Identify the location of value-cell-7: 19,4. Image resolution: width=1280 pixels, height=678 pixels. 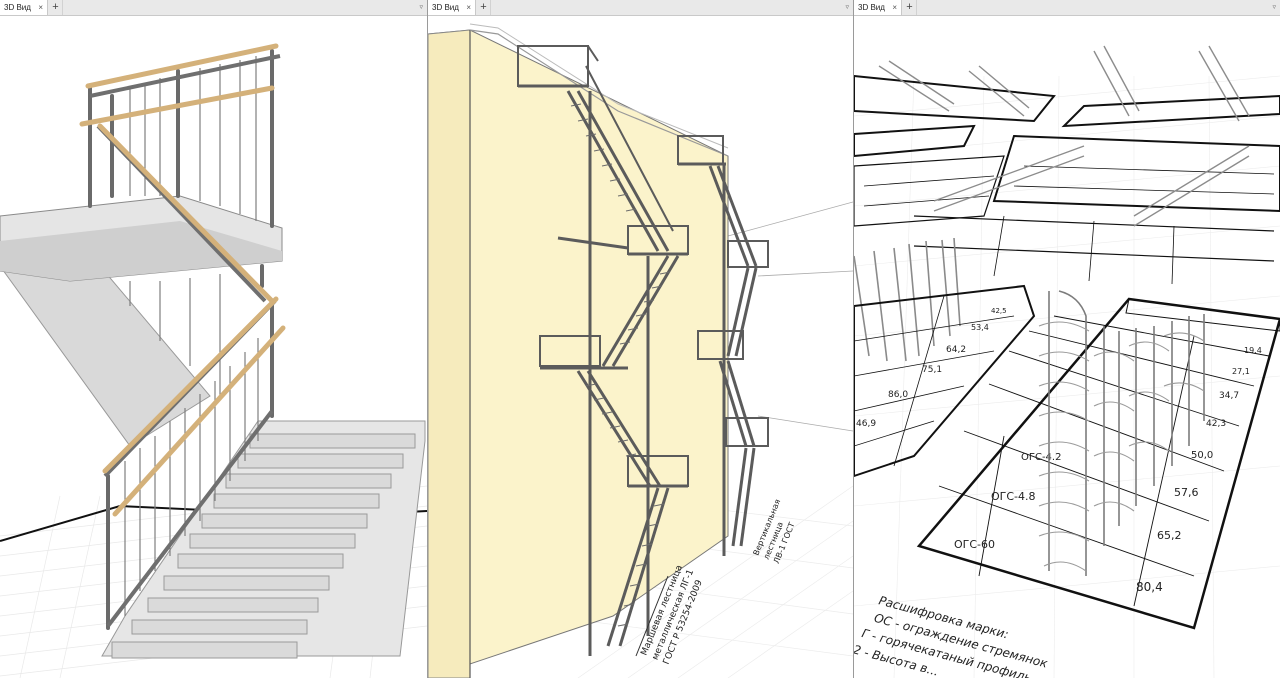
(1253, 350).